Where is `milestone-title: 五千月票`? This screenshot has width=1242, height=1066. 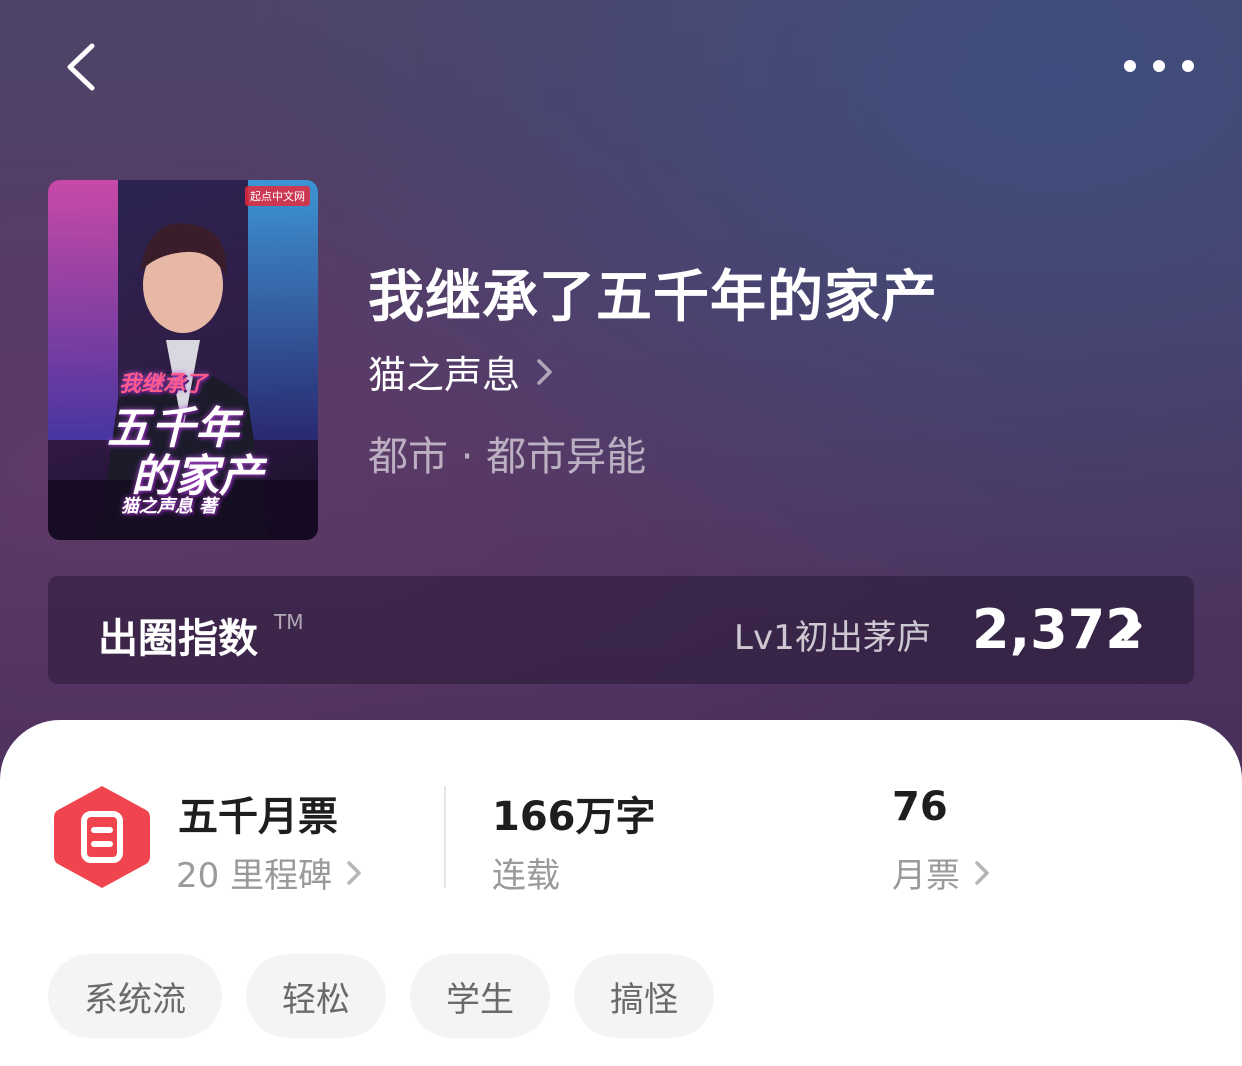 milestone-title: 五千月票 is located at coordinates (258, 817).